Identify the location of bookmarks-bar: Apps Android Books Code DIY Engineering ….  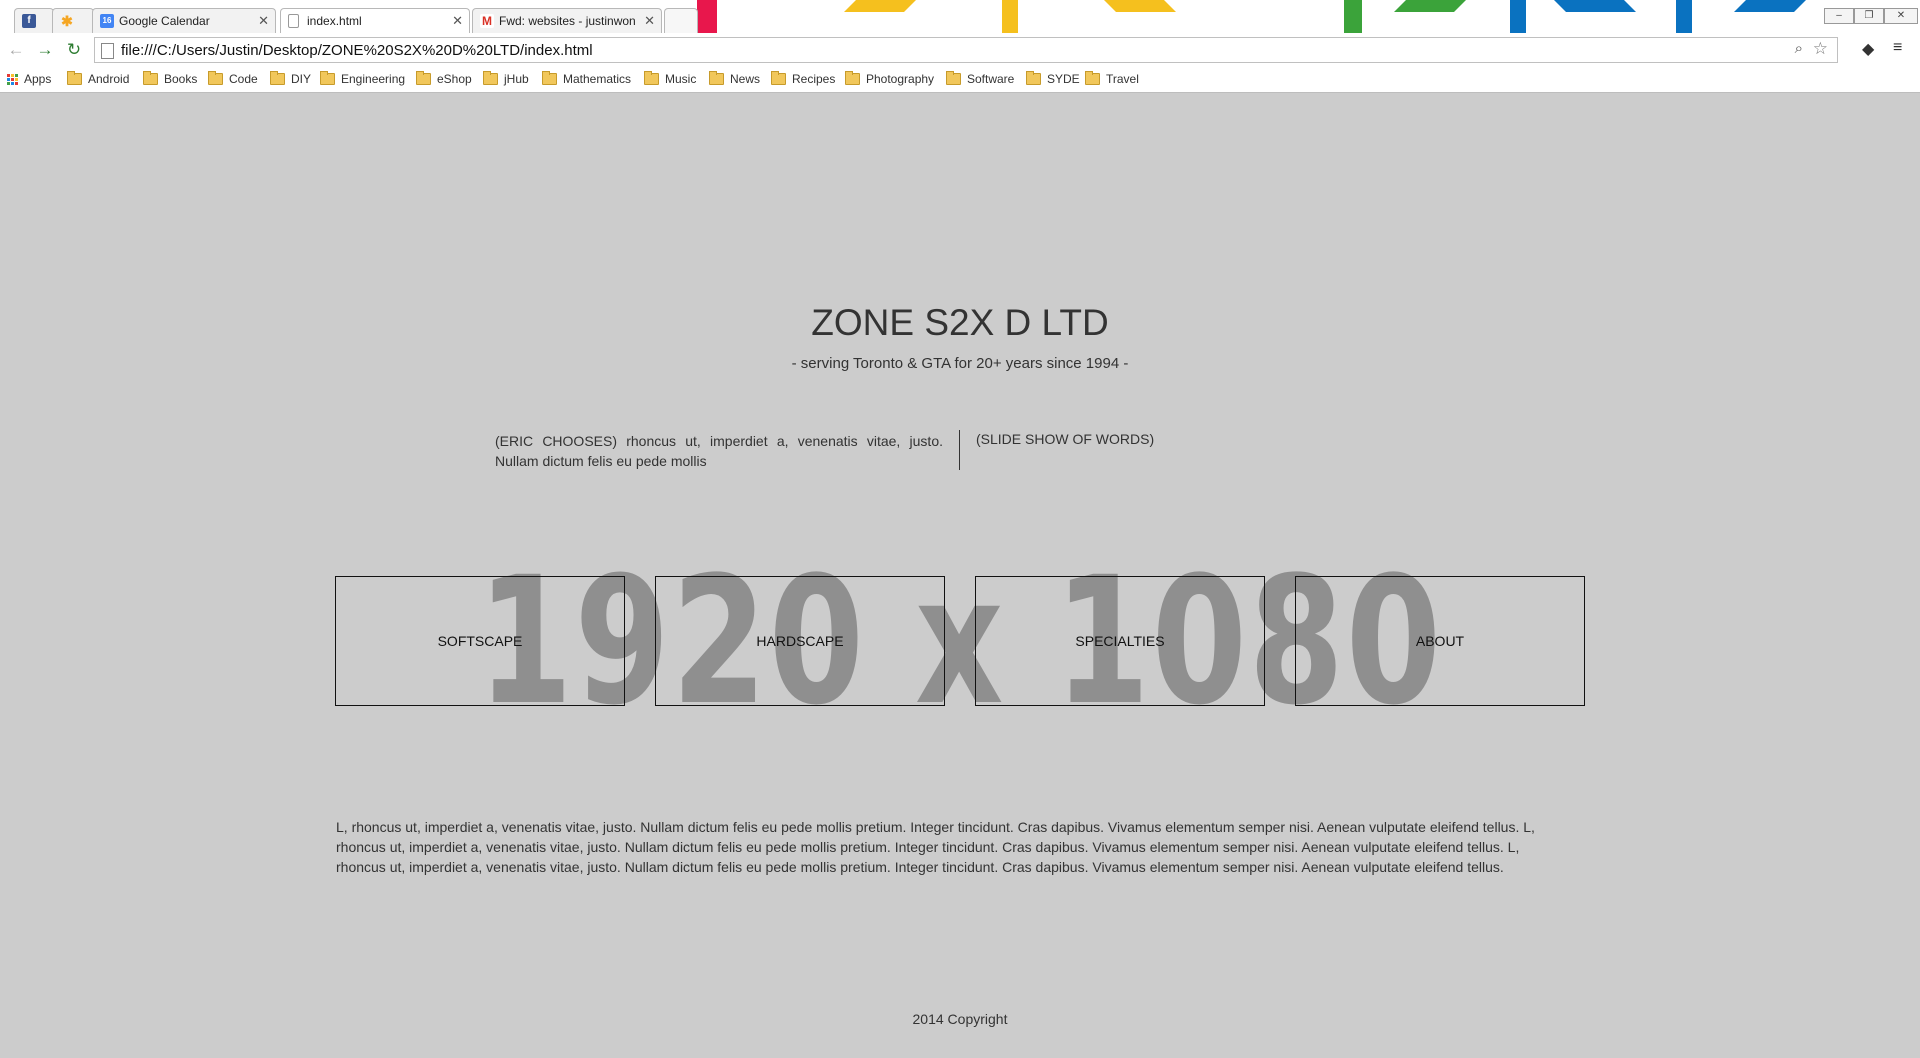
(960, 79).